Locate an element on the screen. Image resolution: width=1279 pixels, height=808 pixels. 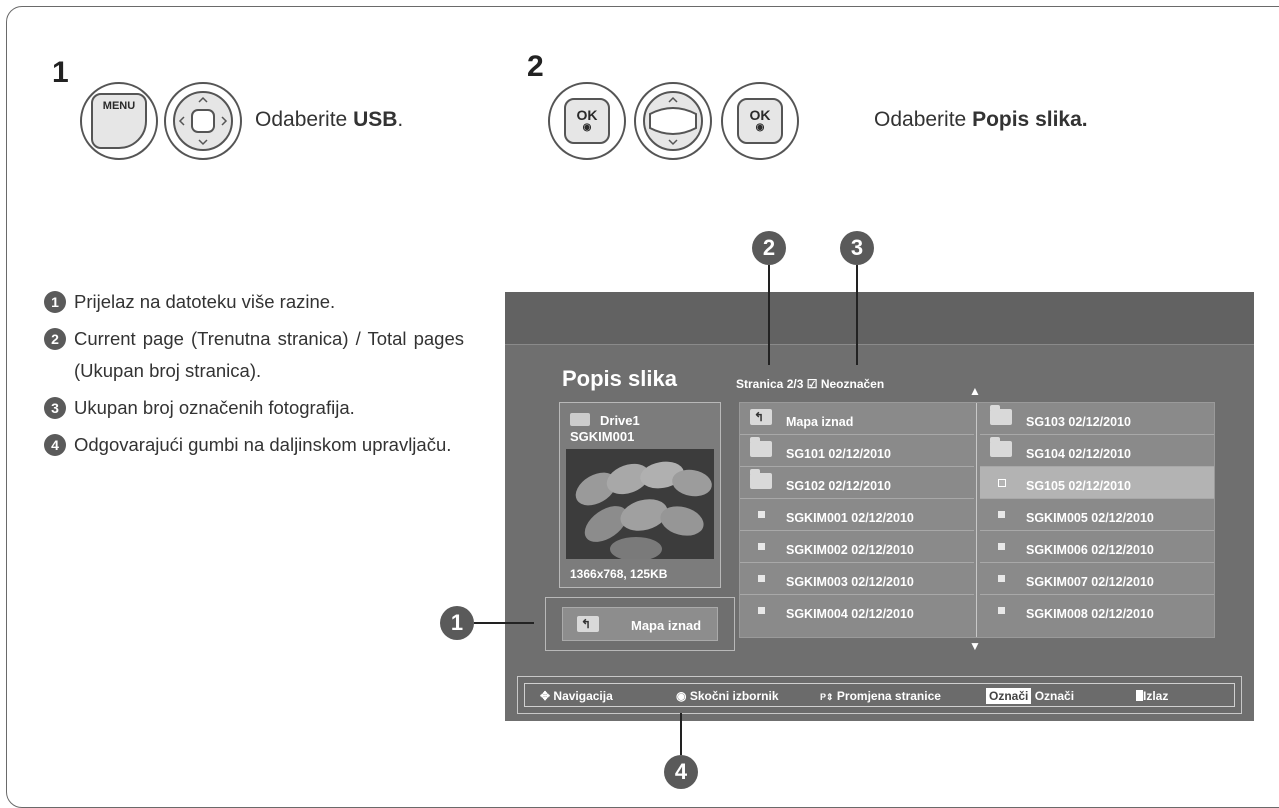
menu-key-label: MENU is located at coordinates (119, 121).